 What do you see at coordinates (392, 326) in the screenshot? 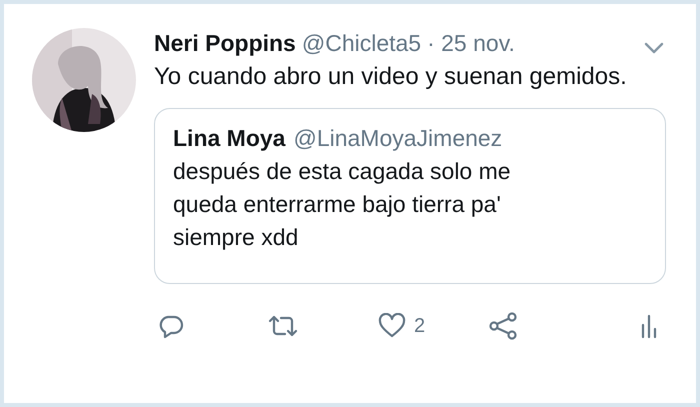
I see `heart-icon` at bounding box center [392, 326].